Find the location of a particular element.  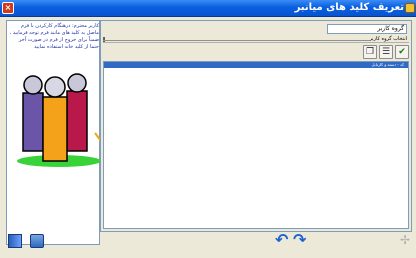

list-icon: ☰ is located at coordinates (386, 52).